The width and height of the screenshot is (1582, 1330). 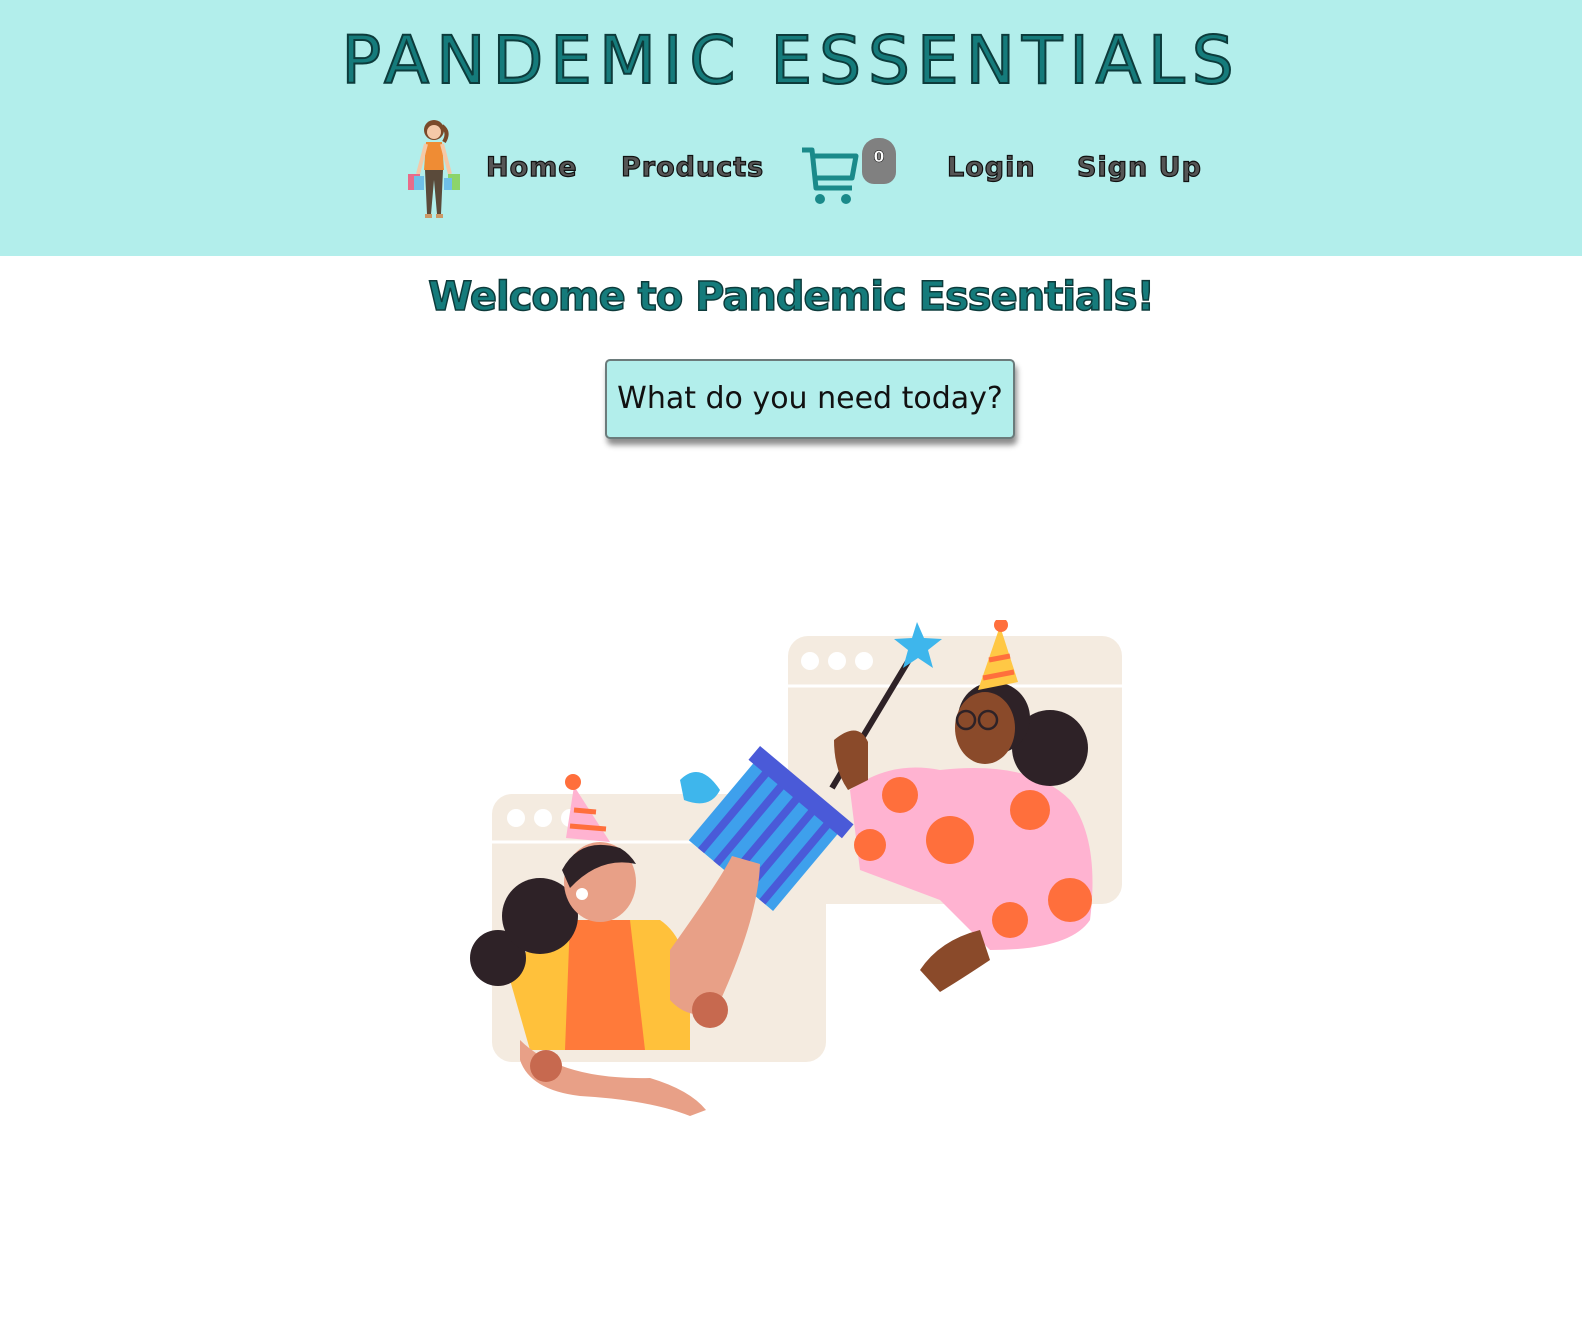 I want to click on nav-products-link: Products, so click(x=692, y=167).